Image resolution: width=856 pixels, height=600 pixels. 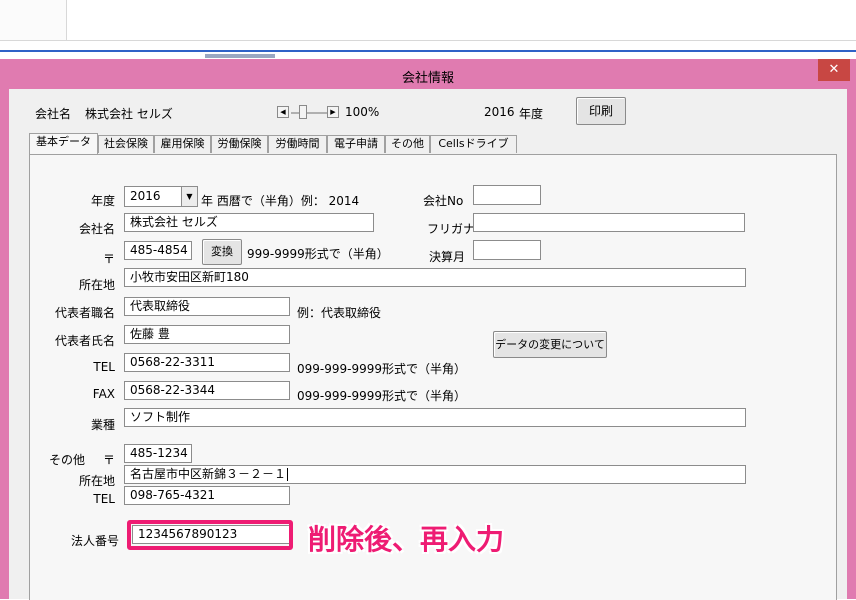 I want to click on corp-number-highlight-box, so click(x=210, y=535).